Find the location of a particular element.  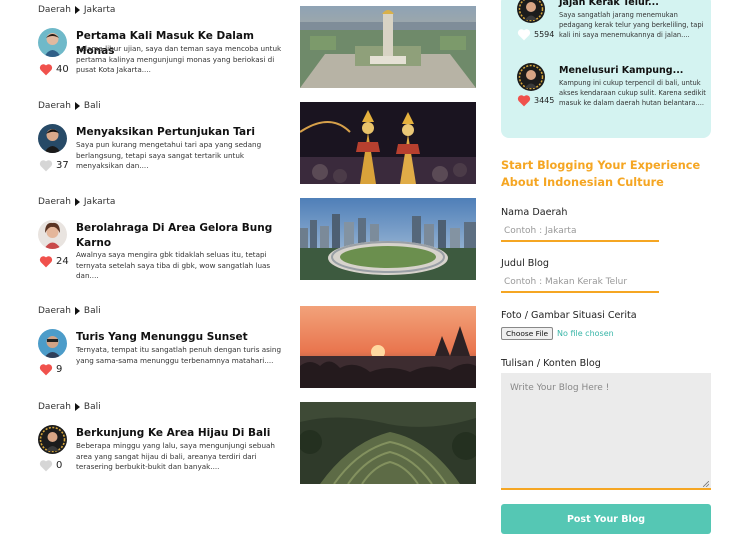

like-counter: 0 is located at coordinates (50, 465).